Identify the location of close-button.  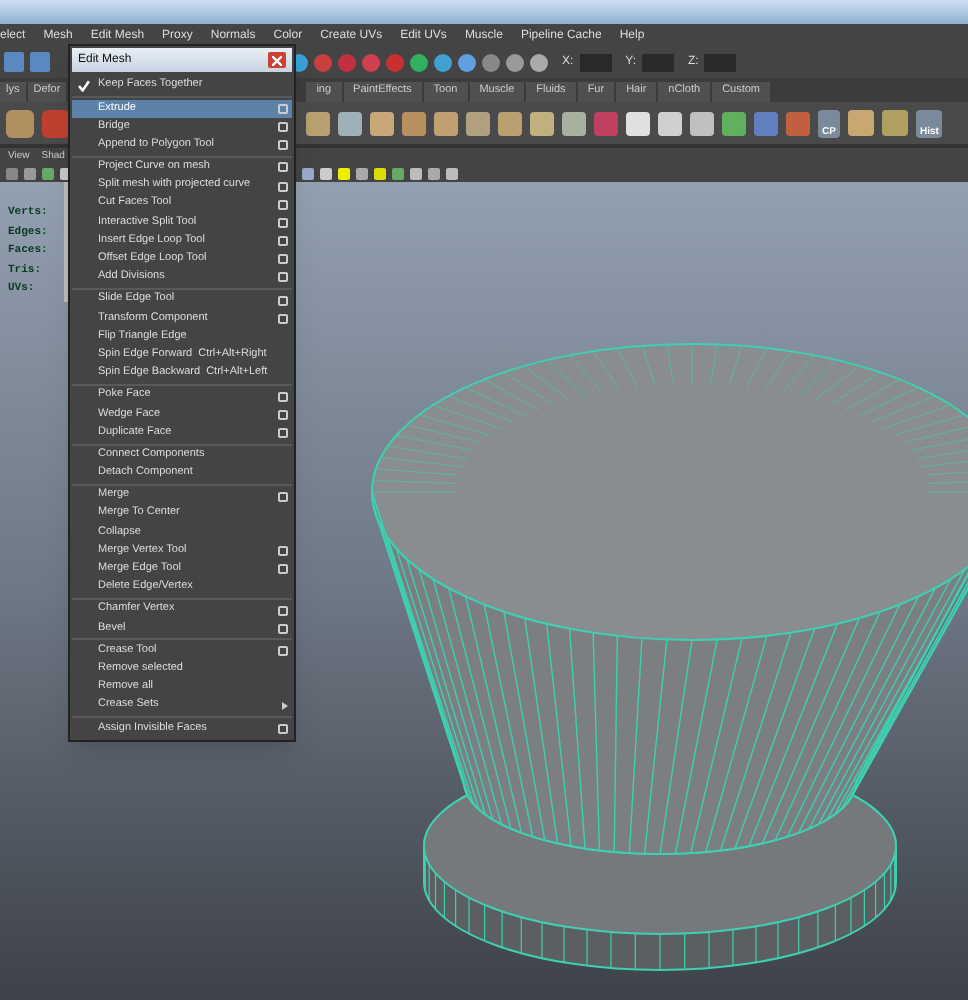
(277, 60).